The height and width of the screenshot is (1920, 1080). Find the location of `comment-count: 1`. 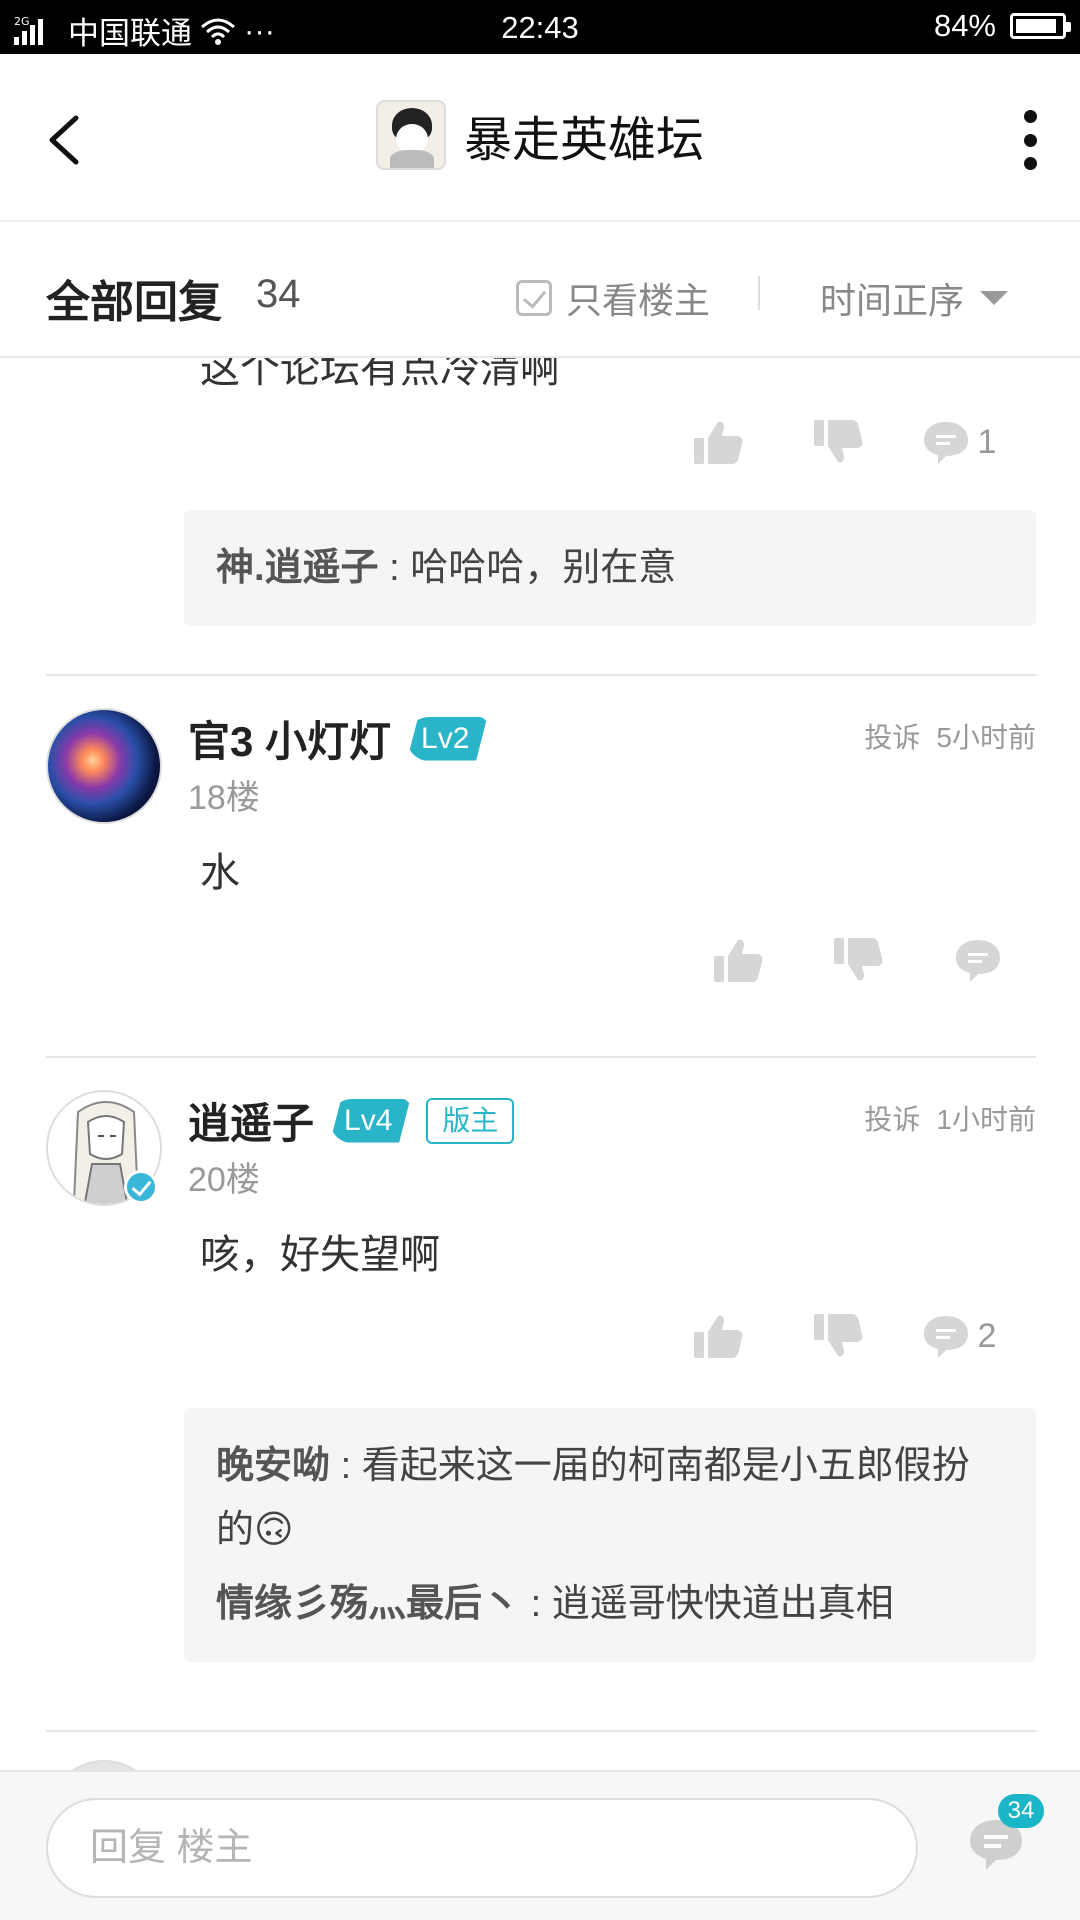

comment-count: 1 is located at coordinates (987, 441).